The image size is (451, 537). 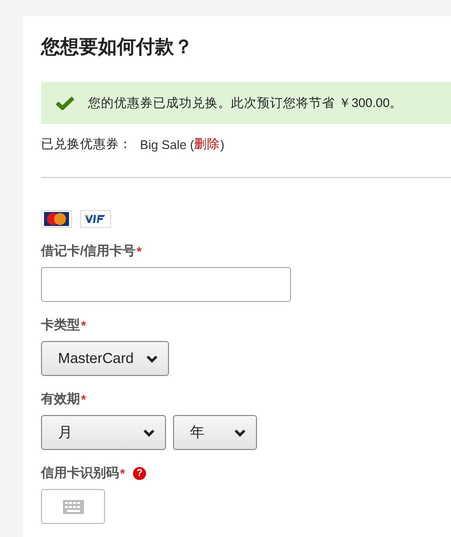 What do you see at coordinates (117, 48) in the screenshot?
I see `page-title: 您想要如何付款？` at bounding box center [117, 48].